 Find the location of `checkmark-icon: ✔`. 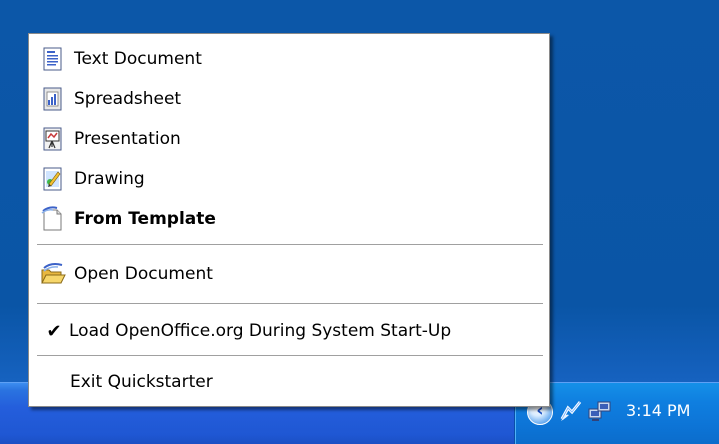

checkmark-icon: ✔ is located at coordinates (54, 331).